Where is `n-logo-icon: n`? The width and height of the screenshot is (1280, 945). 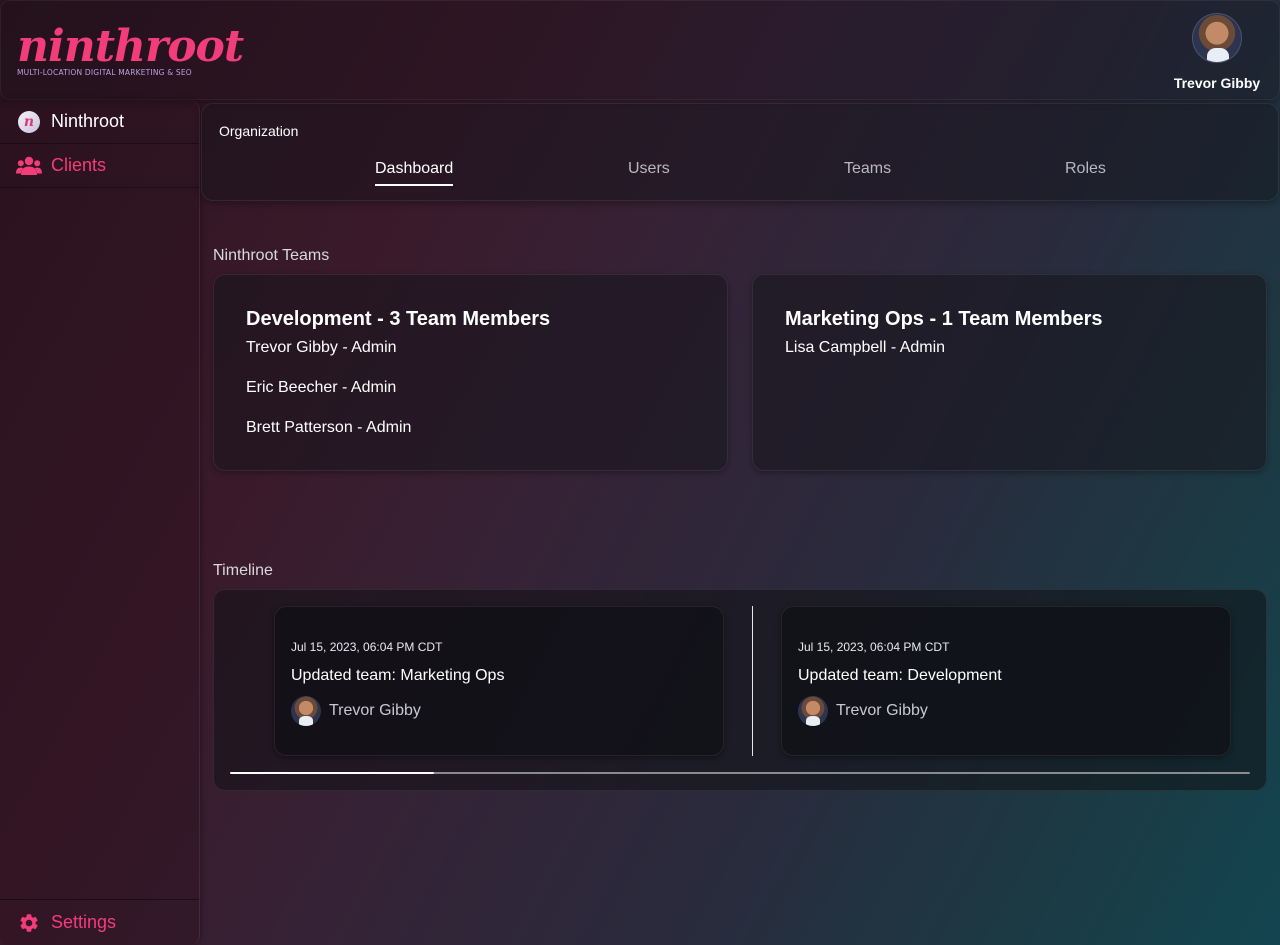 n-logo-icon: n is located at coordinates (29, 122).